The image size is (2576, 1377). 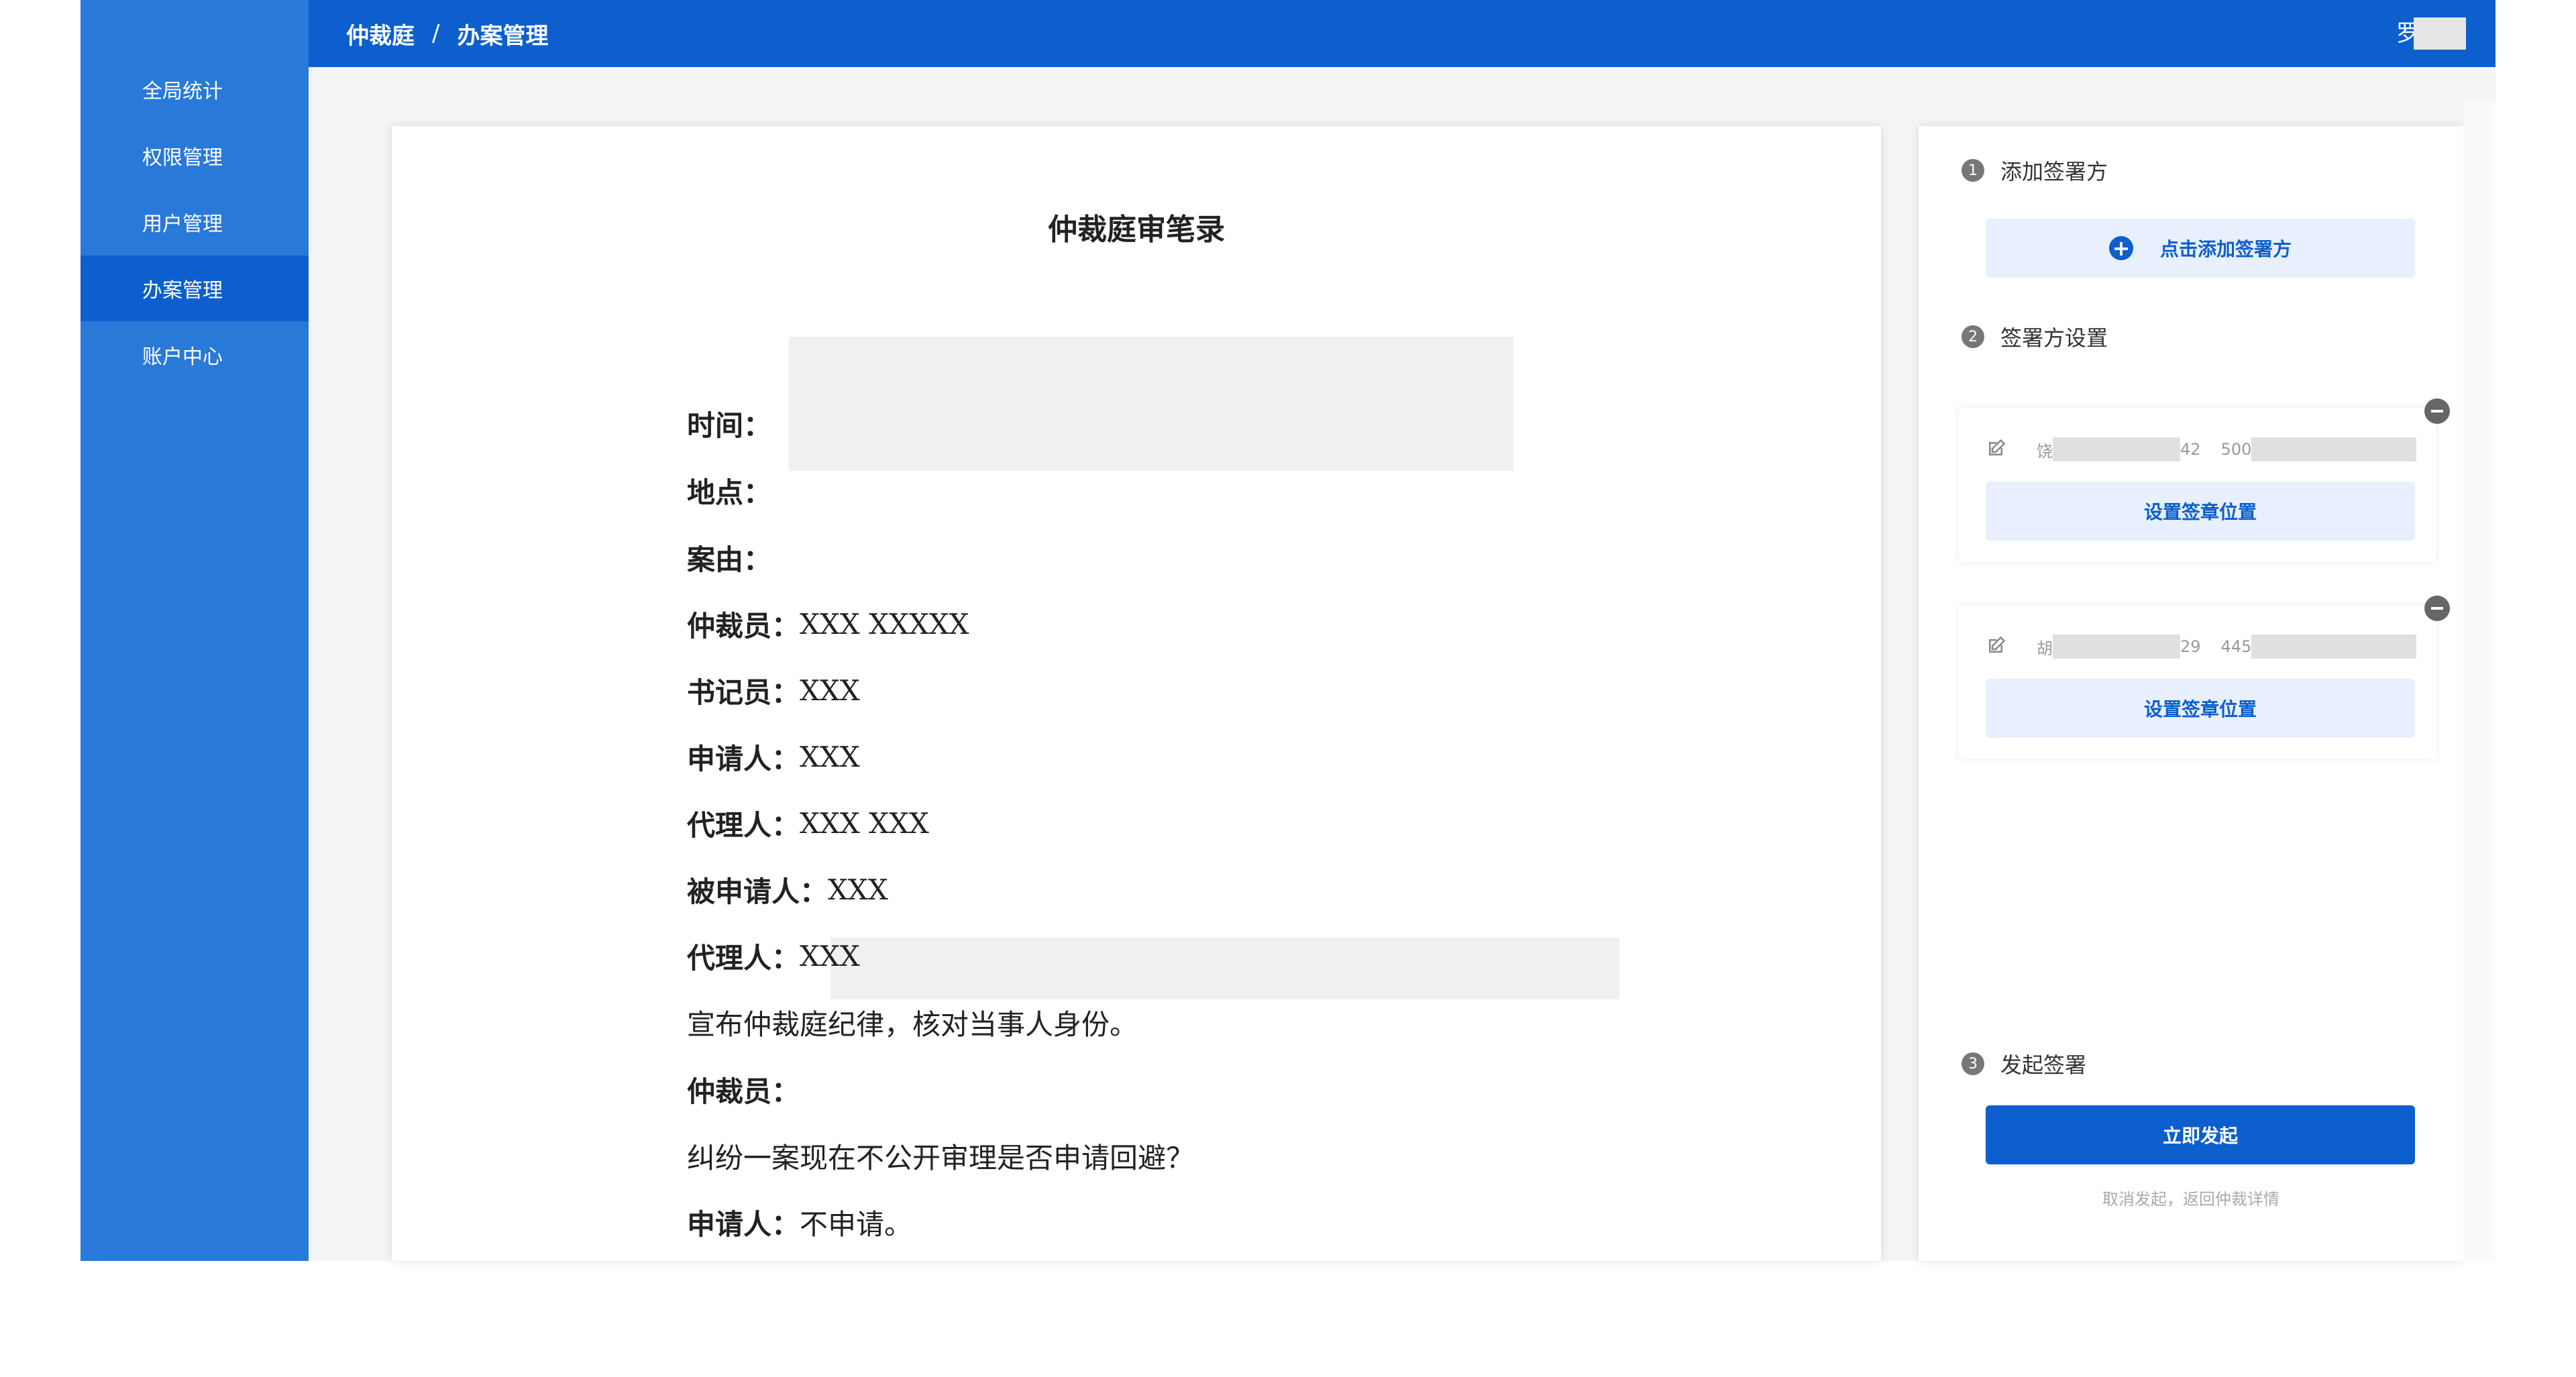 I want to click on sidebar-item-users: 用户管理, so click(x=194, y=222).